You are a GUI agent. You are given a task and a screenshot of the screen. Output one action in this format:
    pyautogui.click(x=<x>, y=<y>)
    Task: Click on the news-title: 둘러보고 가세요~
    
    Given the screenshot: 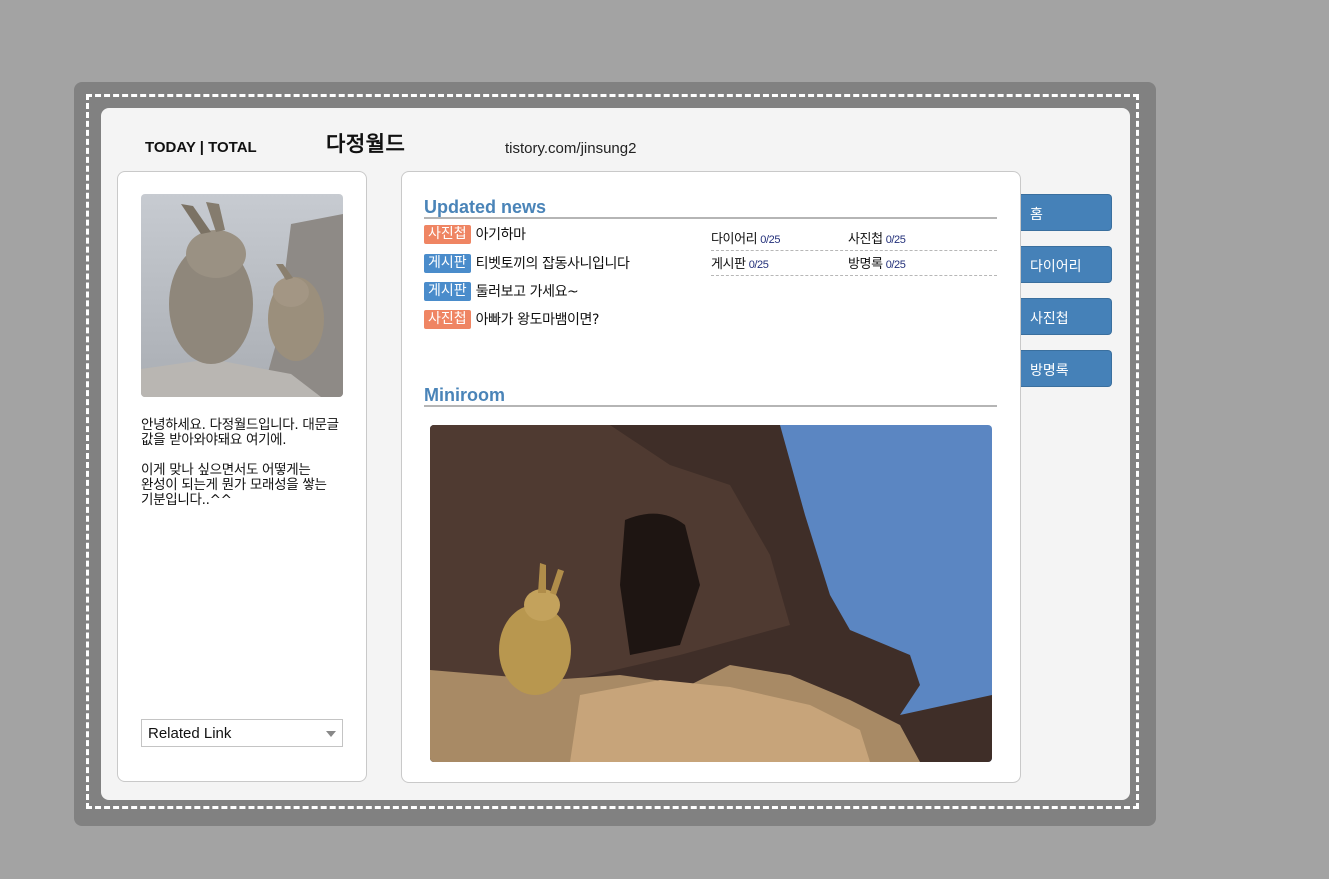 What is the action you would take?
    pyautogui.click(x=527, y=292)
    